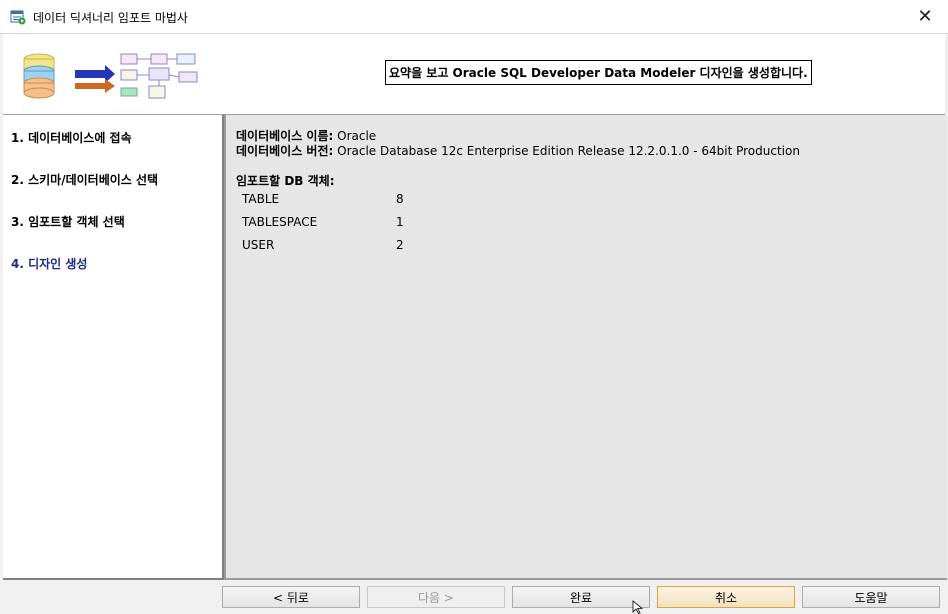  I want to click on object-count: 1, so click(400, 222).